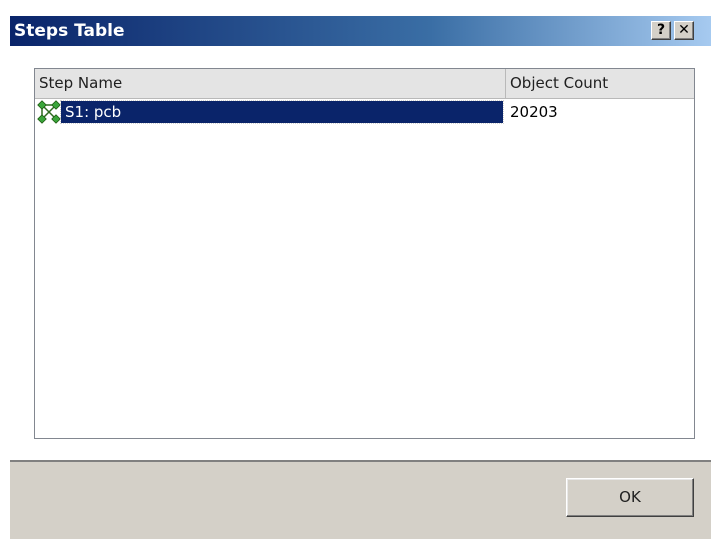  Describe the element at coordinates (534, 112) in the screenshot. I see `object-count-cell: 20203` at that location.